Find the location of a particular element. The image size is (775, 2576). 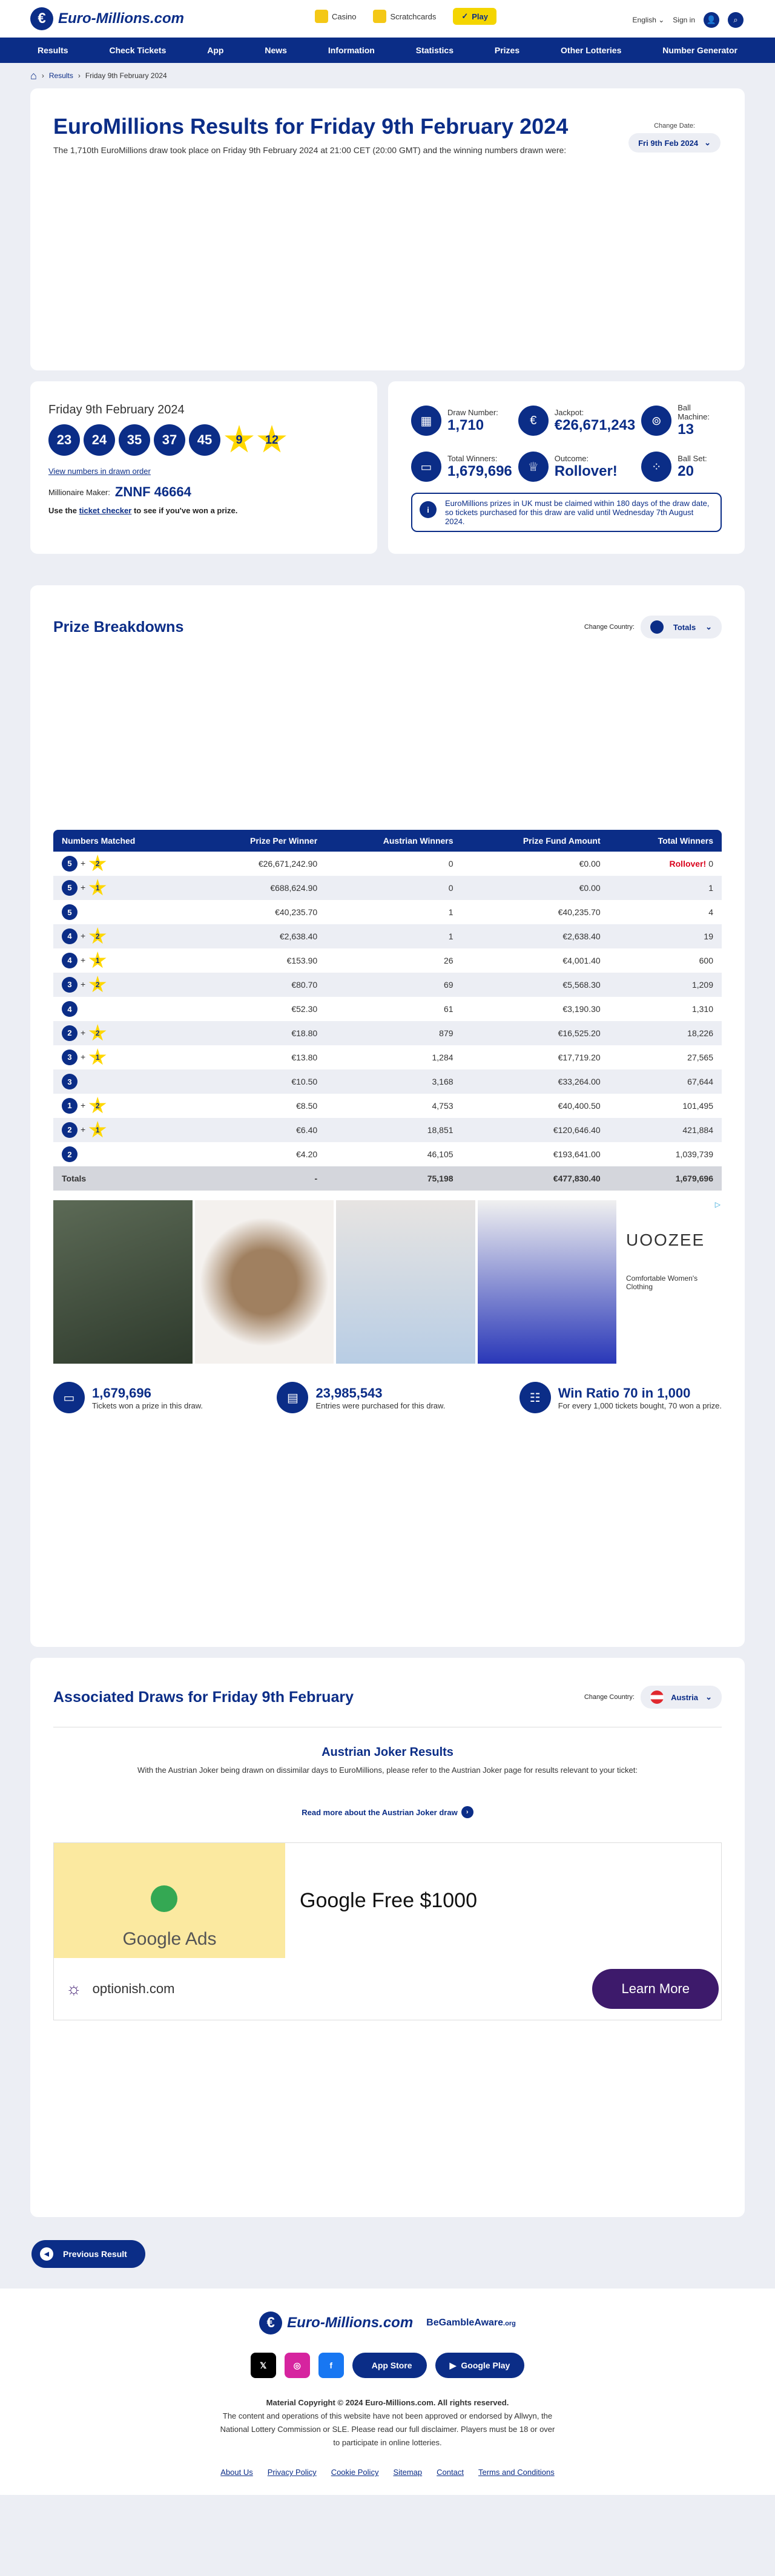

ad-cta-button: Learn More is located at coordinates (656, 1989).